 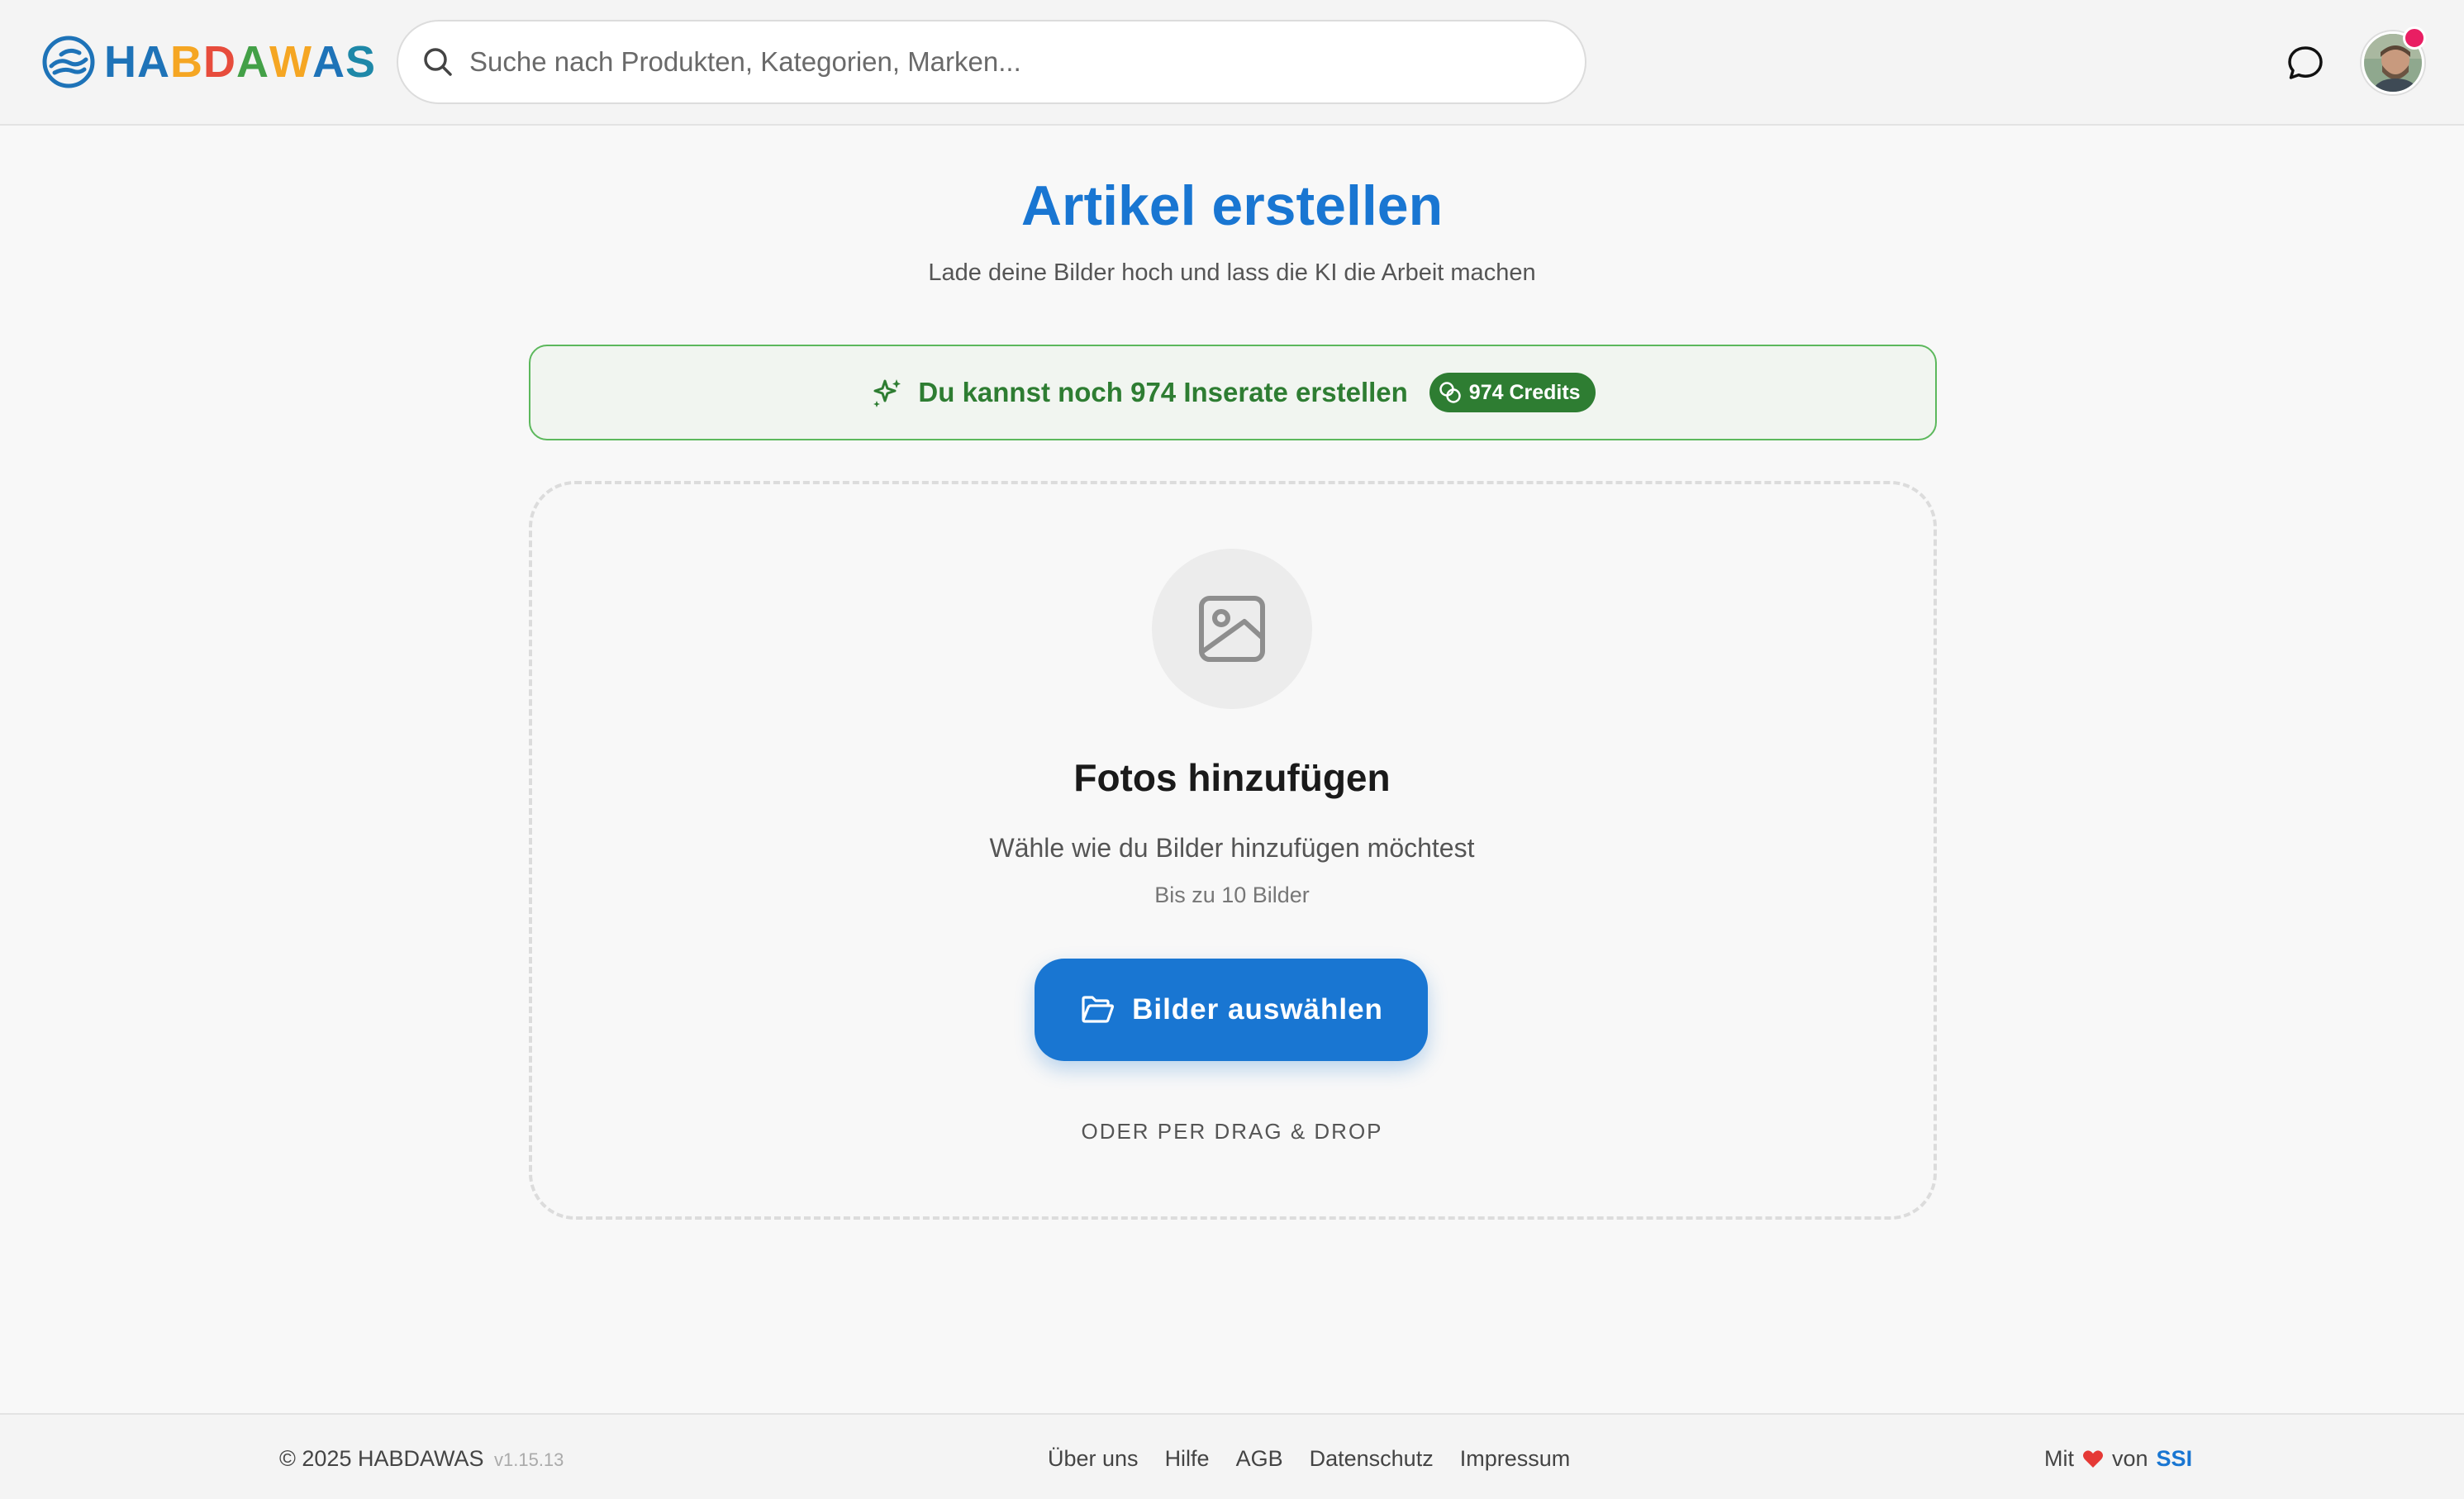 What do you see at coordinates (1232, 895) in the screenshot?
I see `upload-limit: Bis zu 10 Bilder` at bounding box center [1232, 895].